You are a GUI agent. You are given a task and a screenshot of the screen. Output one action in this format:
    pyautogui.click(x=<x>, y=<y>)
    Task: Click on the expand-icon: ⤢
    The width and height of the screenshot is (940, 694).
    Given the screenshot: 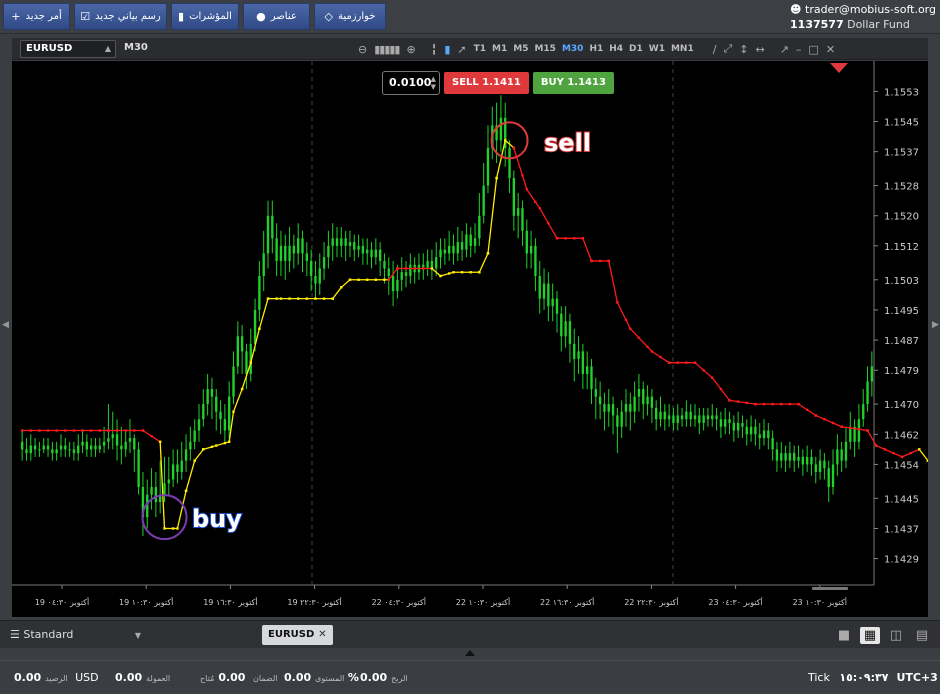 What is the action you would take?
    pyautogui.click(x=727, y=49)
    